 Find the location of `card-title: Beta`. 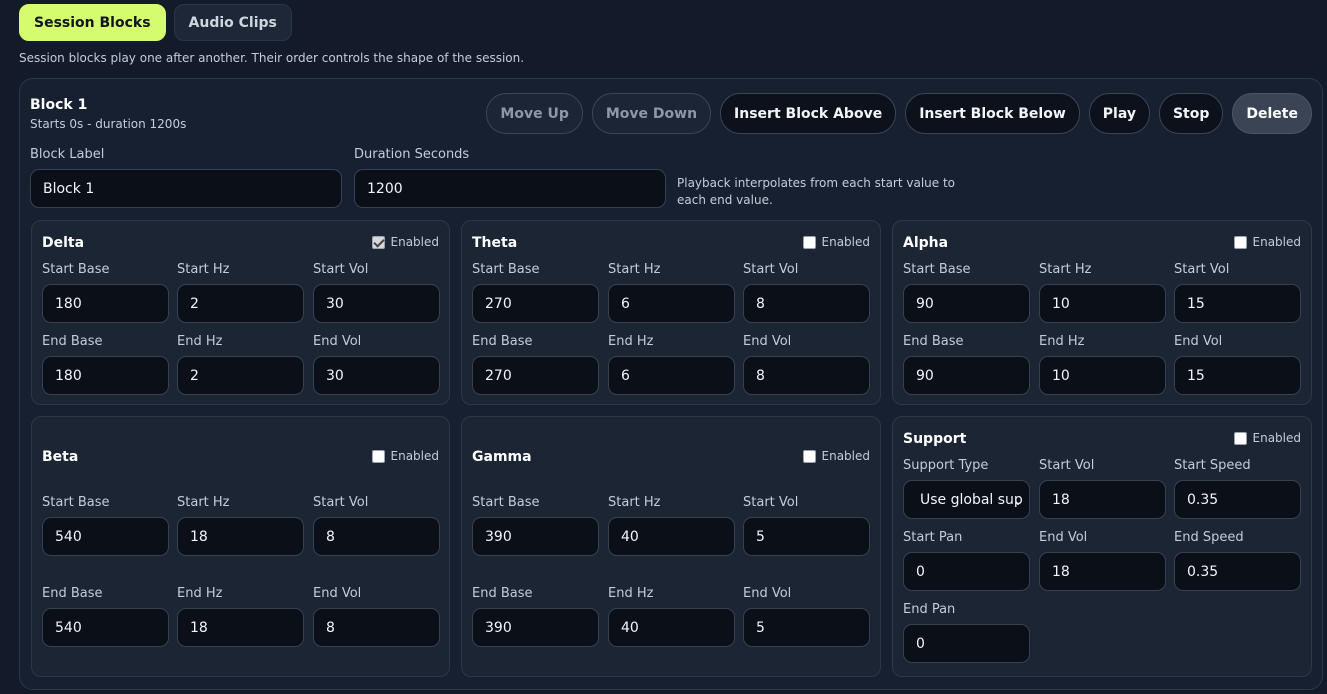

card-title: Beta is located at coordinates (60, 457).